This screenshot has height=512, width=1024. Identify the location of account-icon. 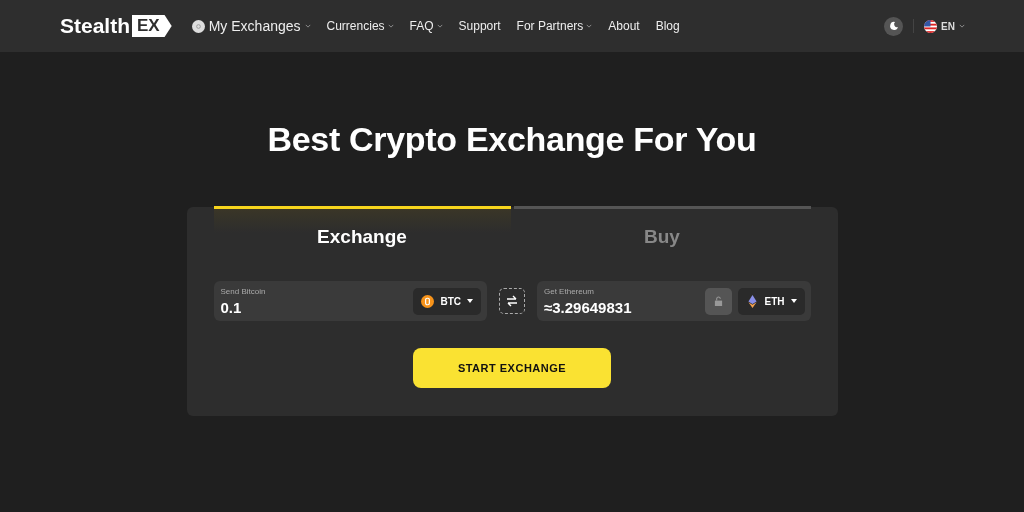
(198, 26).